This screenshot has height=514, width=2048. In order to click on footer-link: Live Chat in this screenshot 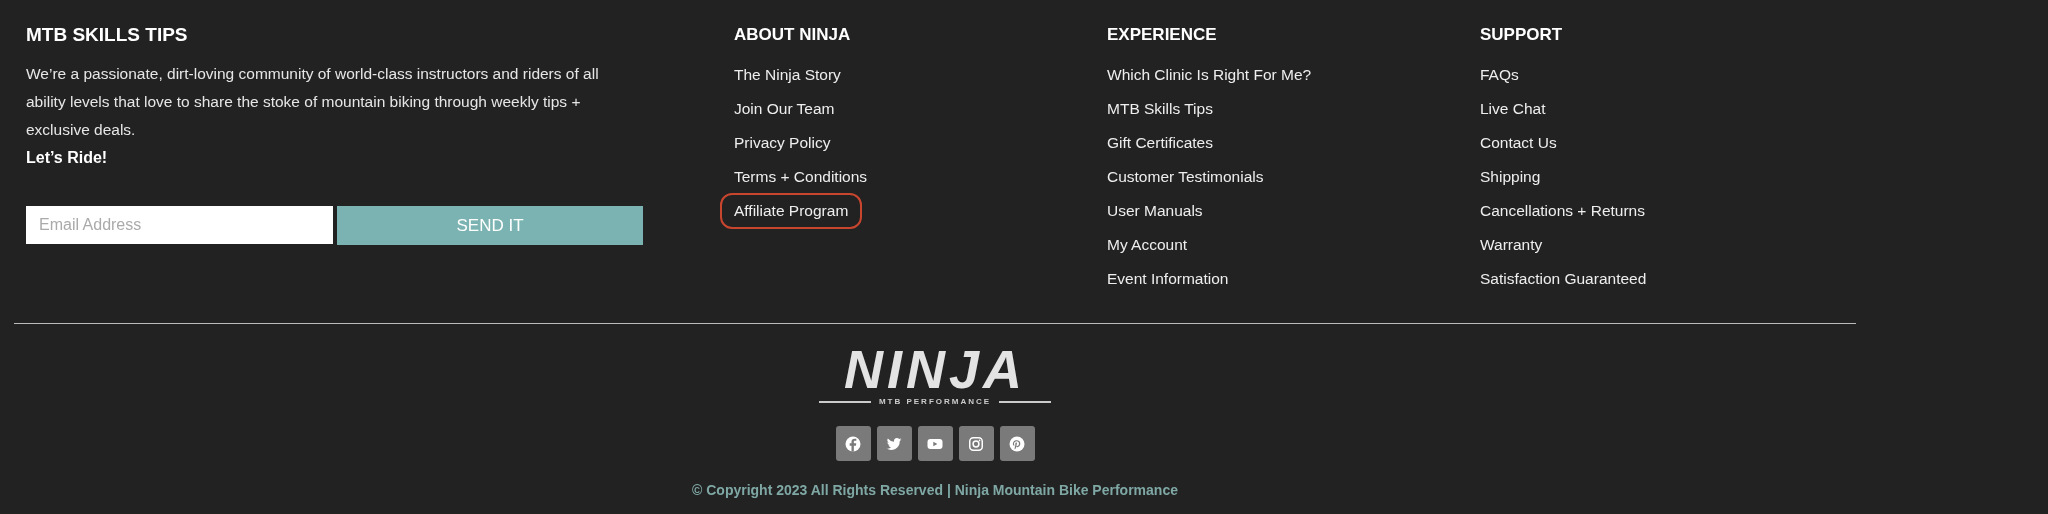, I will do `click(1513, 109)`.